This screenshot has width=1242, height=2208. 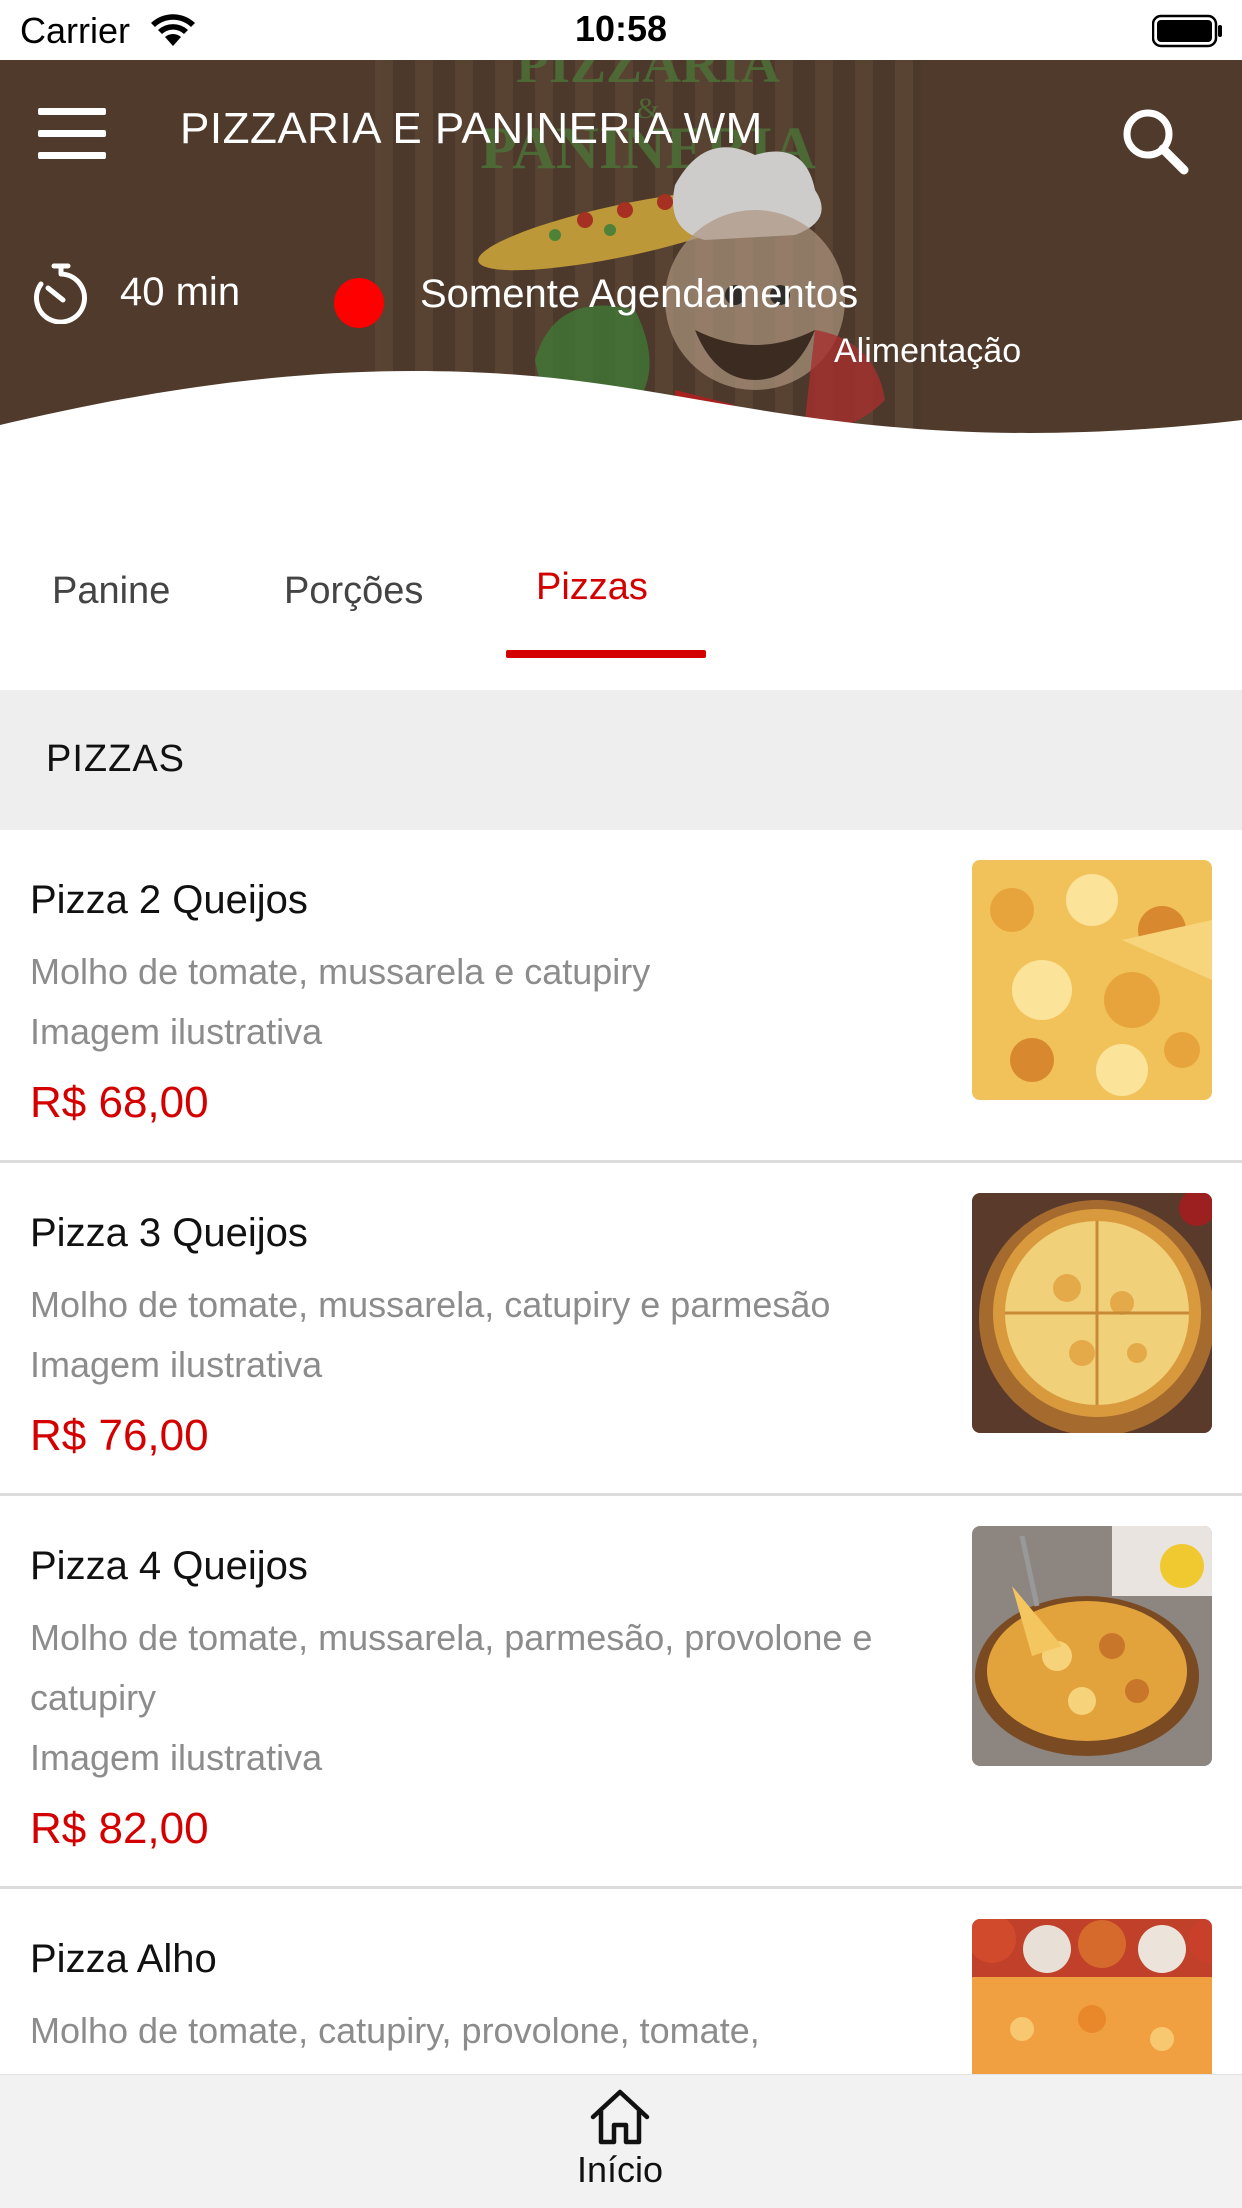 What do you see at coordinates (119, 1435) in the screenshot?
I see `product-price: R$ 76,00` at bounding box center [119, 1435].